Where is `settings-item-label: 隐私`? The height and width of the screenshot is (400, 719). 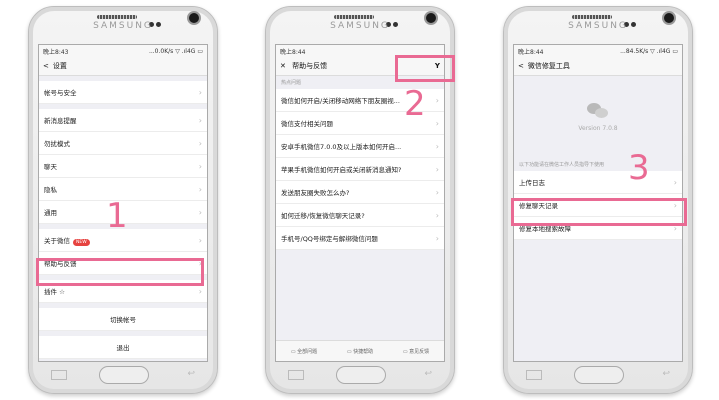
settings-item-label: 隐私 is located at coordinates (50, 190).